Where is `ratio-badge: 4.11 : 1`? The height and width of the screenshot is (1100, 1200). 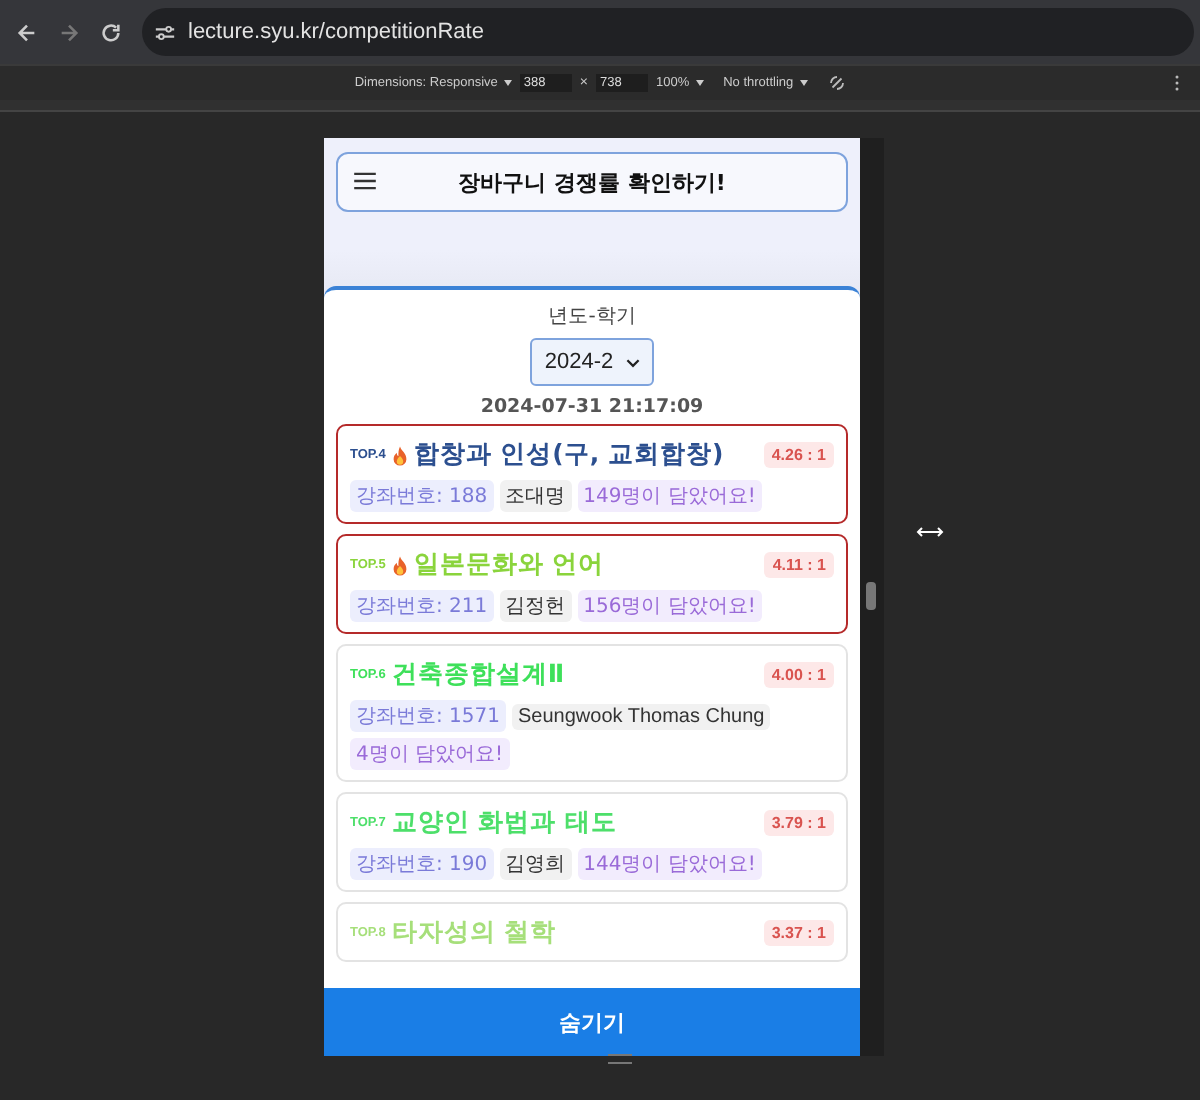 ratio-badge: 4.11 : 1 is located at coordinates (799, 565).